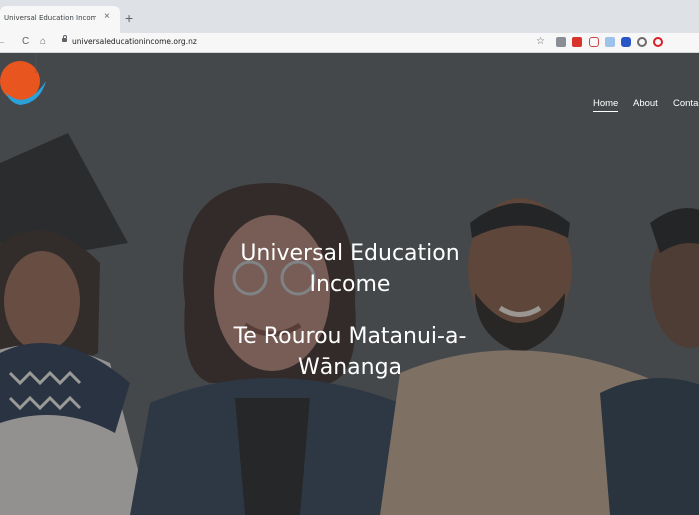 The width and height of the screenshot is (699, 515). What do you see at coordinates (658, 42) in the screenshot?
I see `opera-icon` at bounding box center [658, 42].